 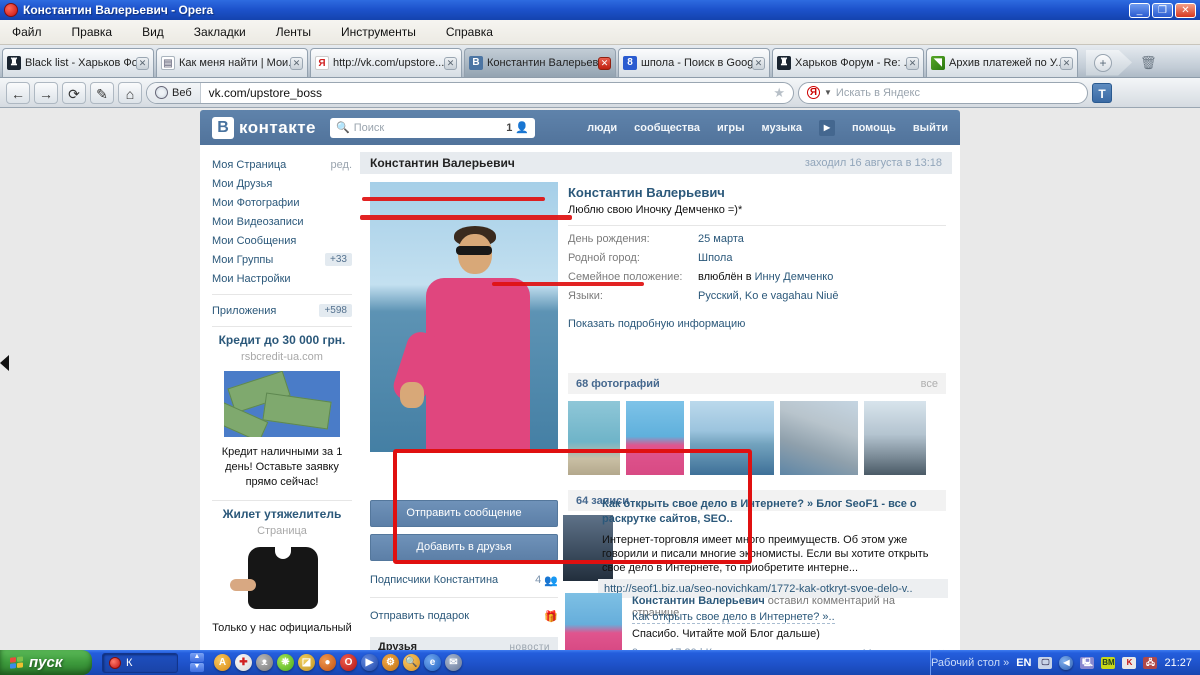 What do you see at coordinates (1185, 10) in the screenshot?
I see `close-button: ✕` at bounding box center [1185, 10].